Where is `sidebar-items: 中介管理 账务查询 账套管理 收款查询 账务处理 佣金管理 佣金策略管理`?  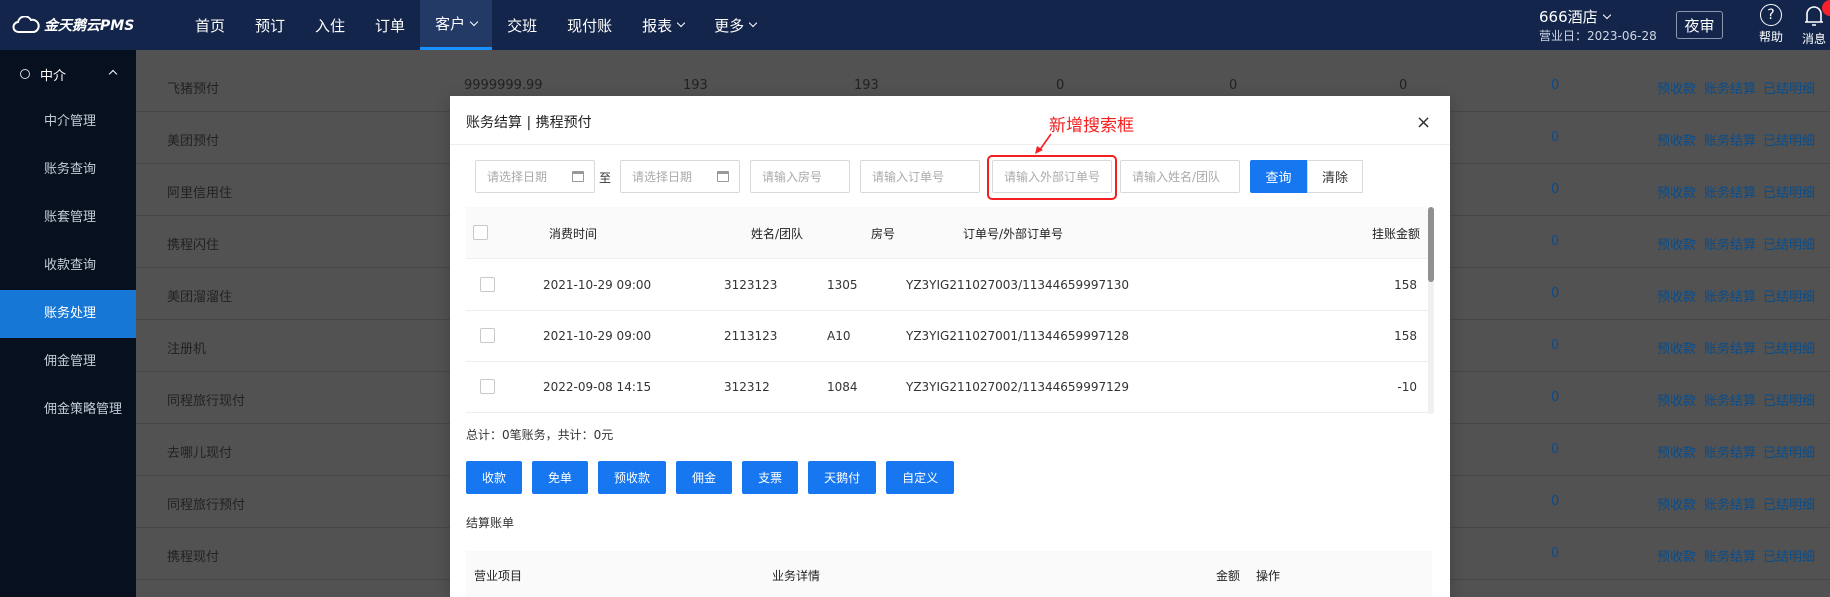
sidebar-items: 中介管理 账务查询 账套管理 收款查询 账务处理 佣金管理 佣金策略管理 is located at coordinates (68, 266).